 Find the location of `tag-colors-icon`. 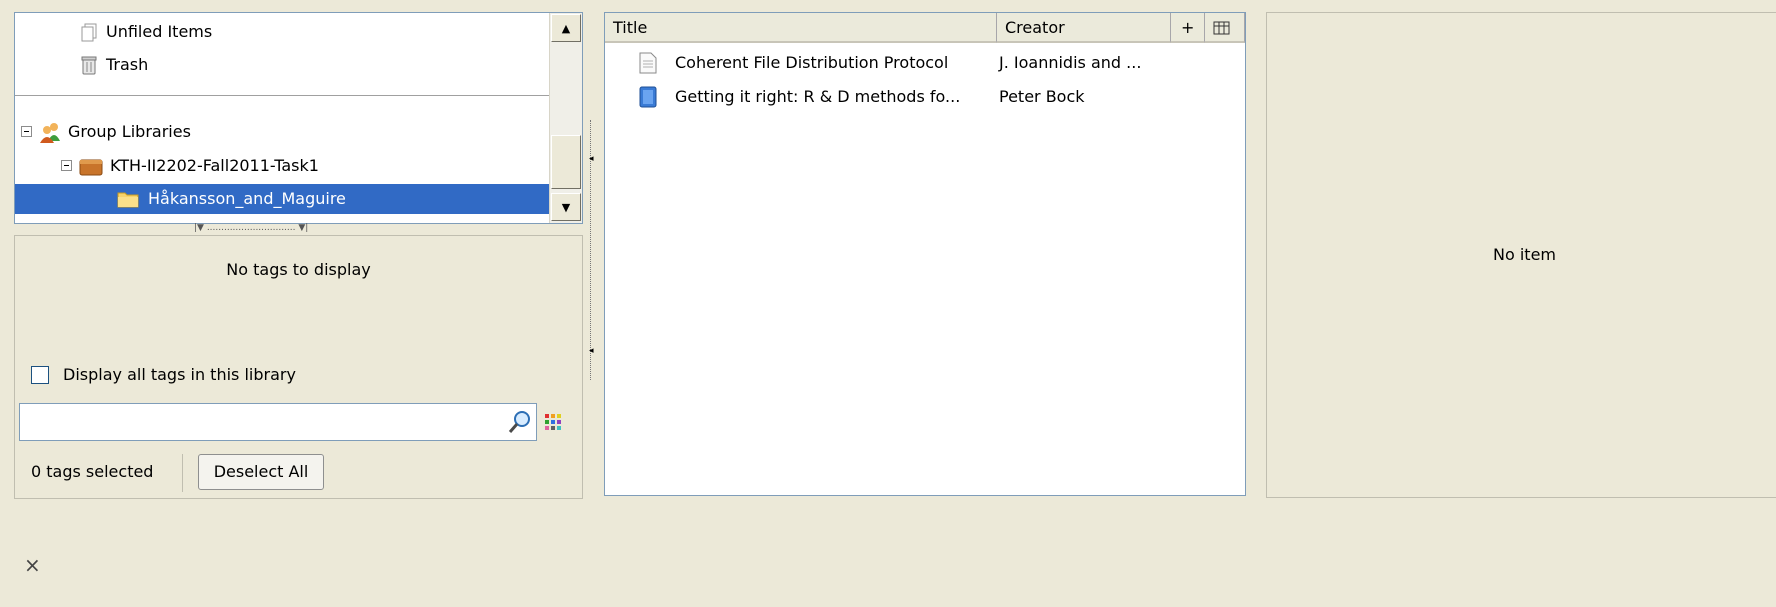

tag-colors-icon is located at coordinates (553, 422).